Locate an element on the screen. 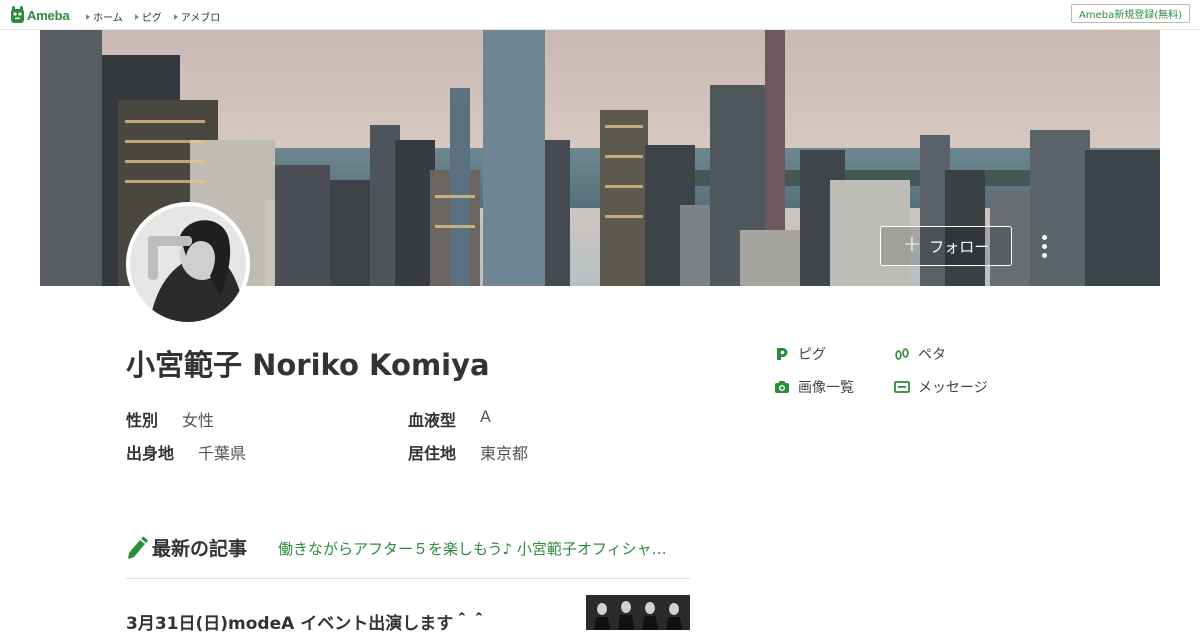 The height and width of the screenshot is (634, 1200). footprints-icon is located at coordinates (902, 354).